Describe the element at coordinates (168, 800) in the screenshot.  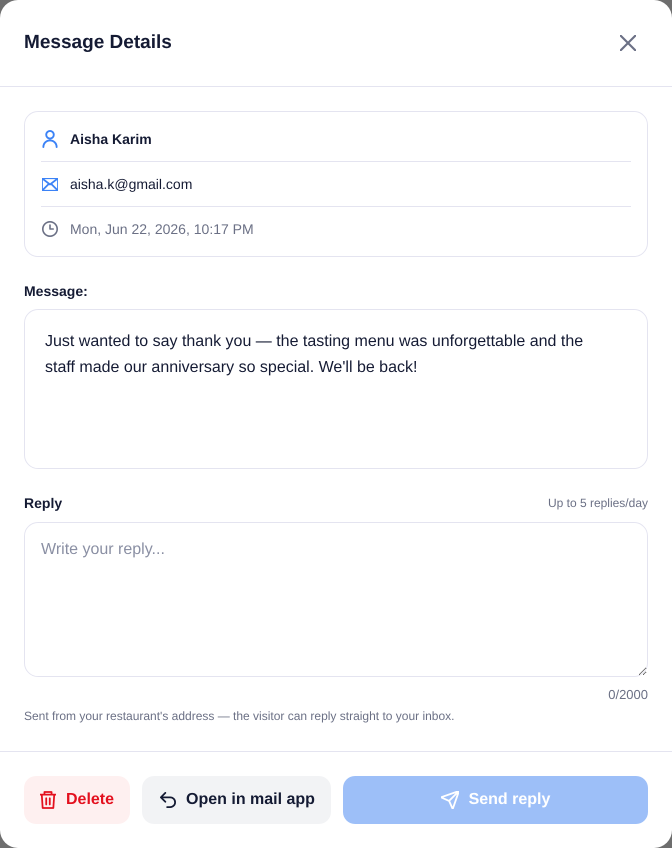
I see `undo-arrow-icon` at that location.